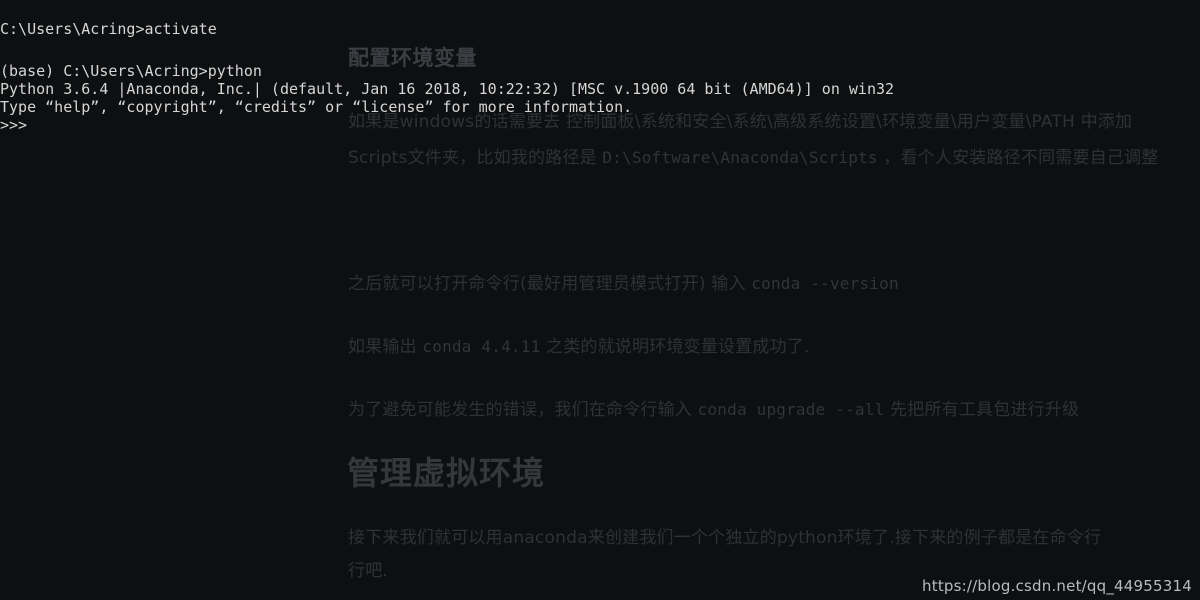 The image size is (1200, 600). I want to click on terminal-line-prompt: >>>, so click(14, 125).